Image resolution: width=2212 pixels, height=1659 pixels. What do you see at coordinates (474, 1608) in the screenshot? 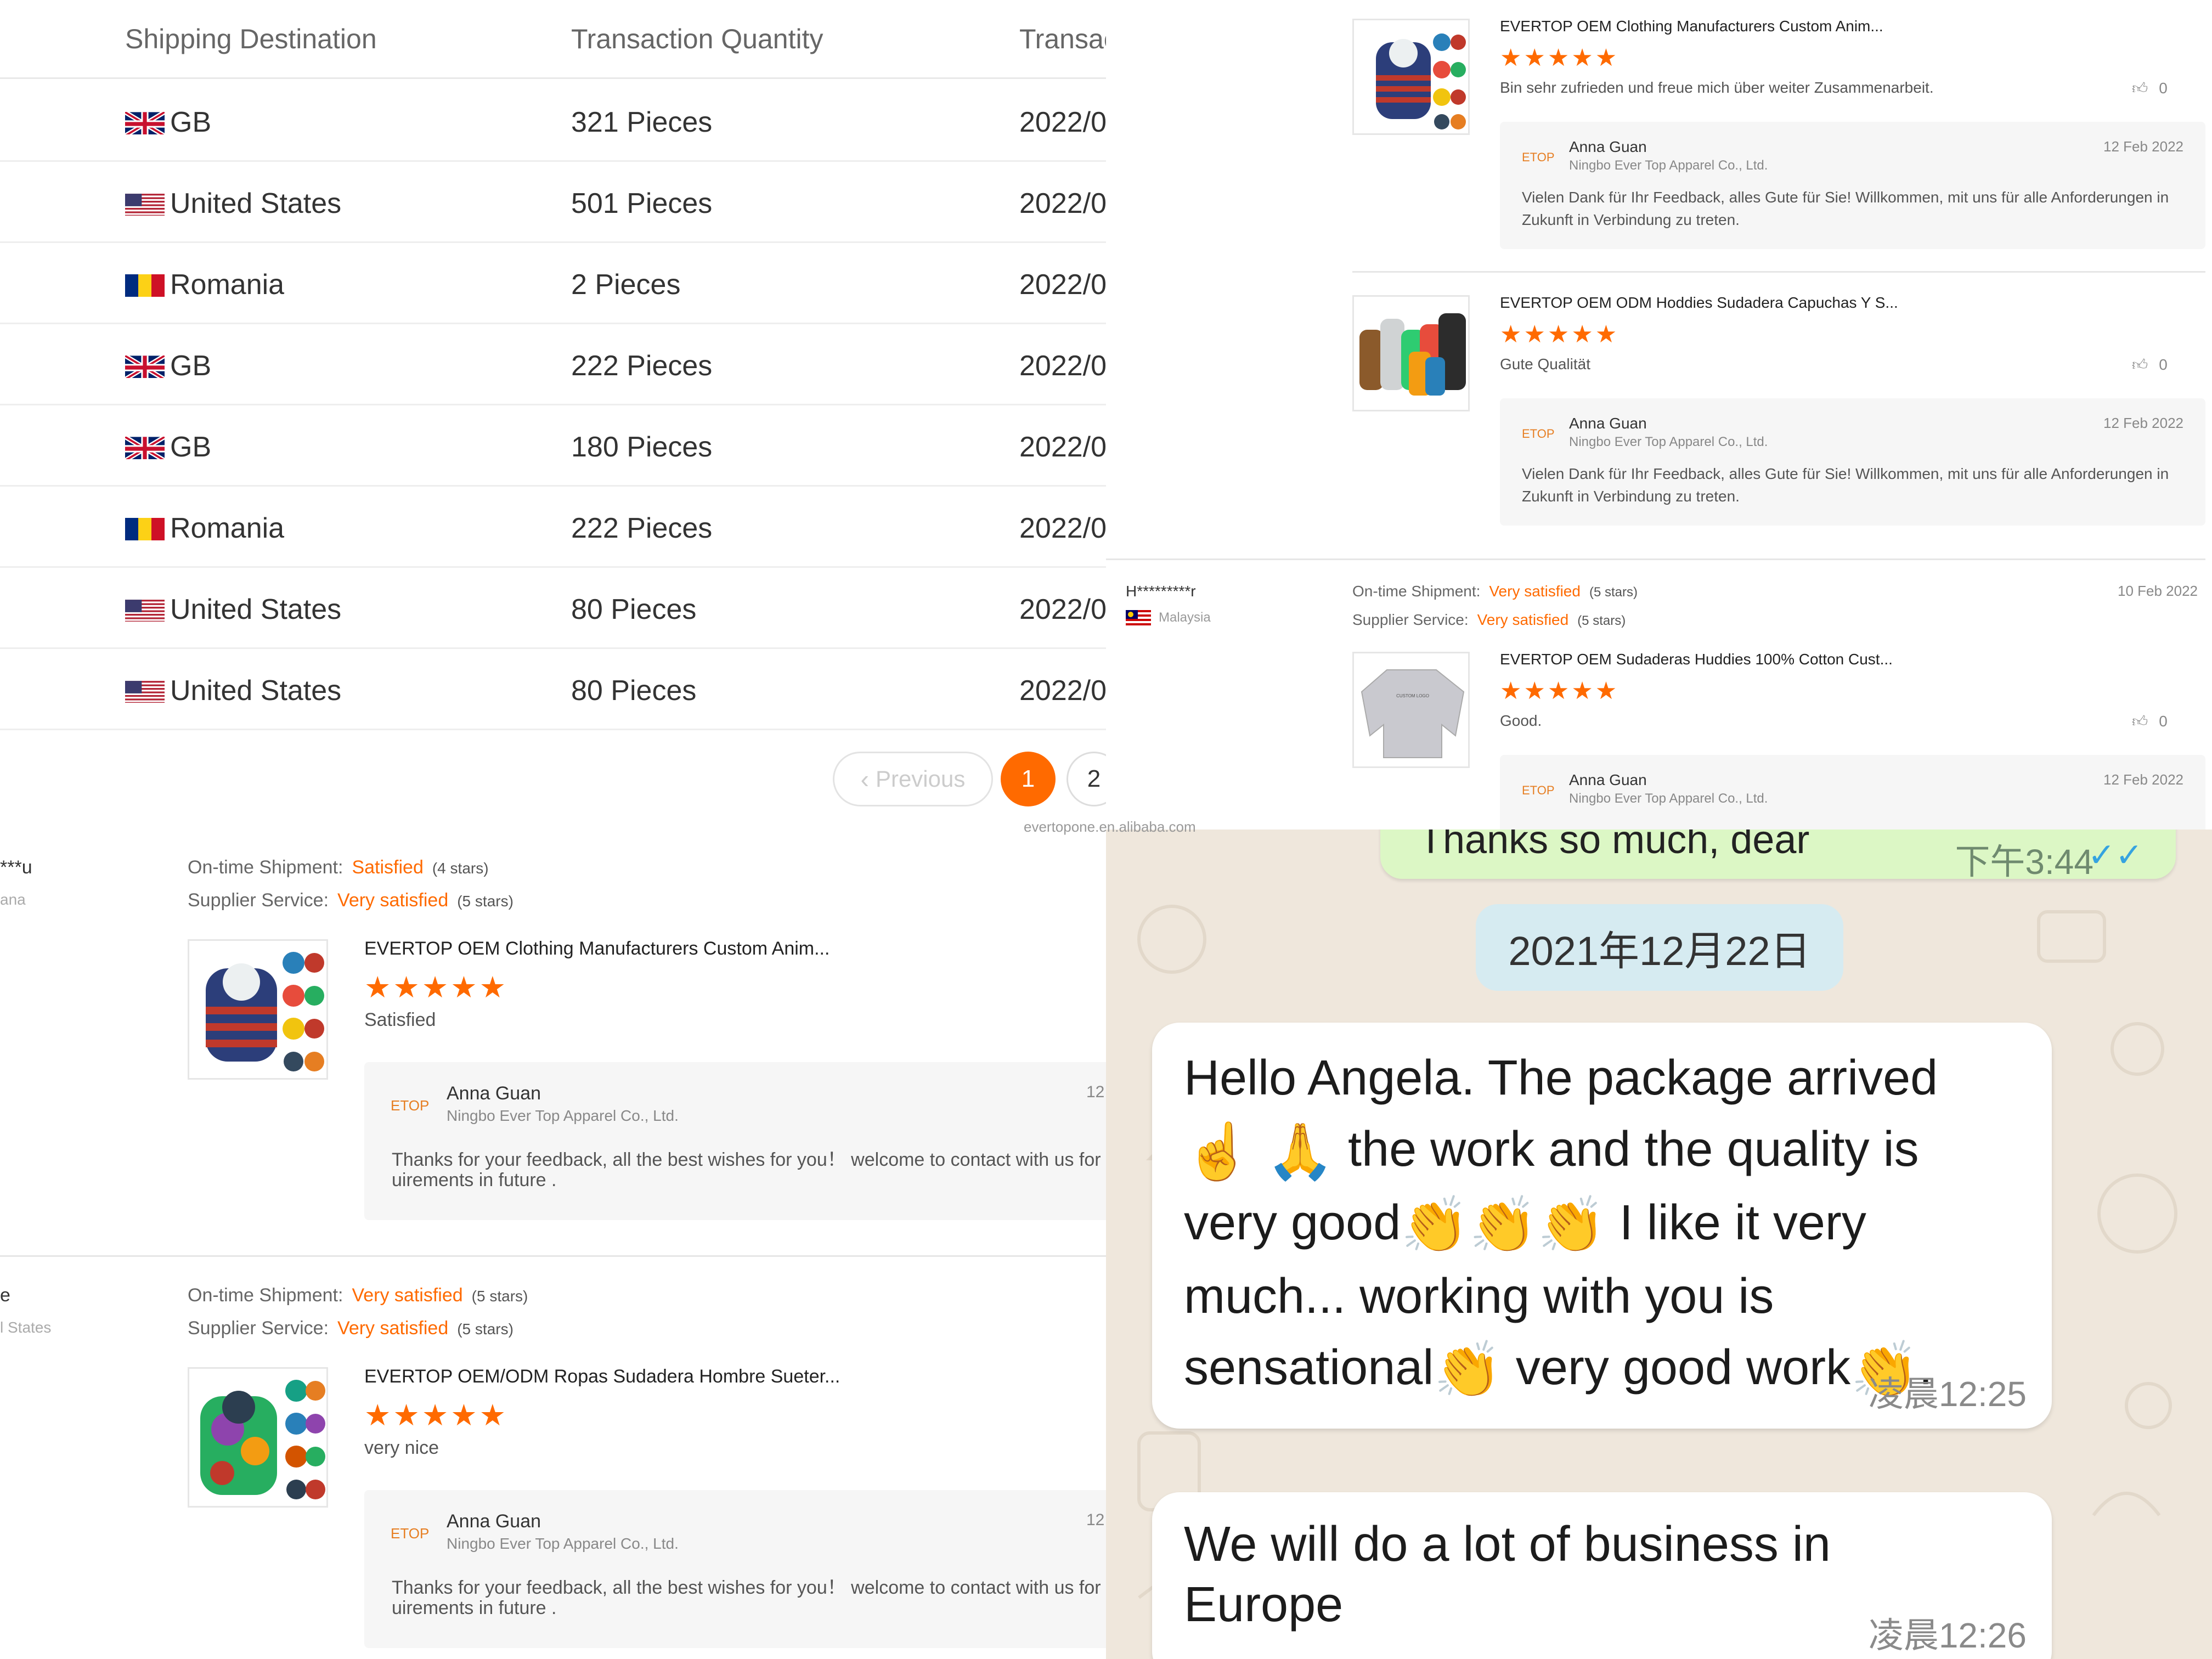
I see `reply-text-line2: uirements in future .` at bounding box center [474, 1608].